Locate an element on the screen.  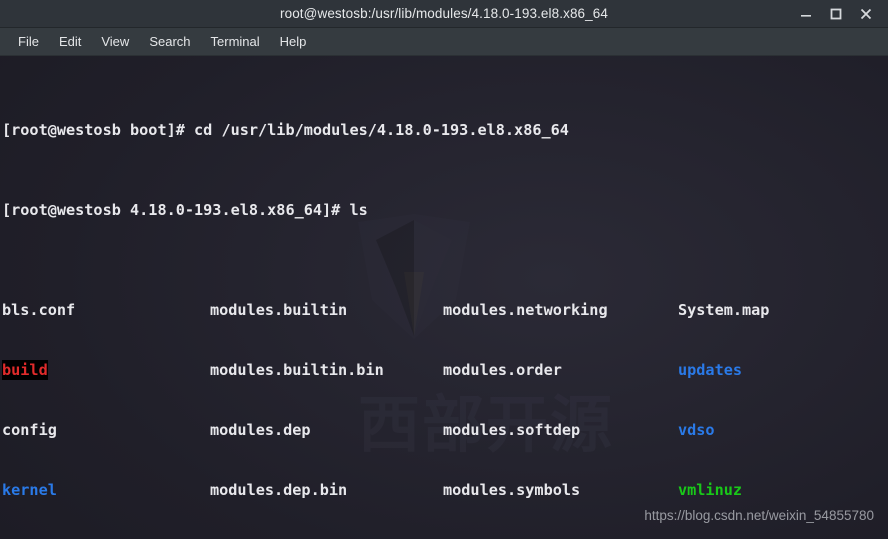
window-controls is located at coordinates (840, 13).